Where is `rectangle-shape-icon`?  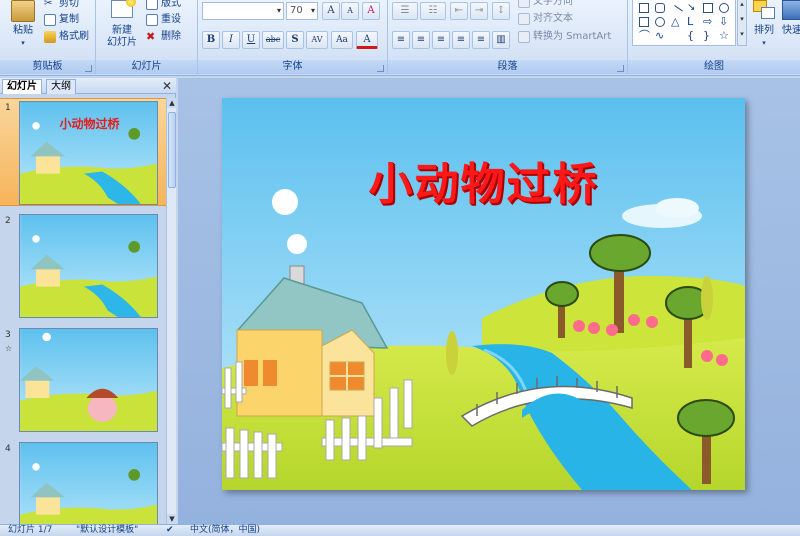 rectangle-shape-icon is located at coordinates (644, 8).